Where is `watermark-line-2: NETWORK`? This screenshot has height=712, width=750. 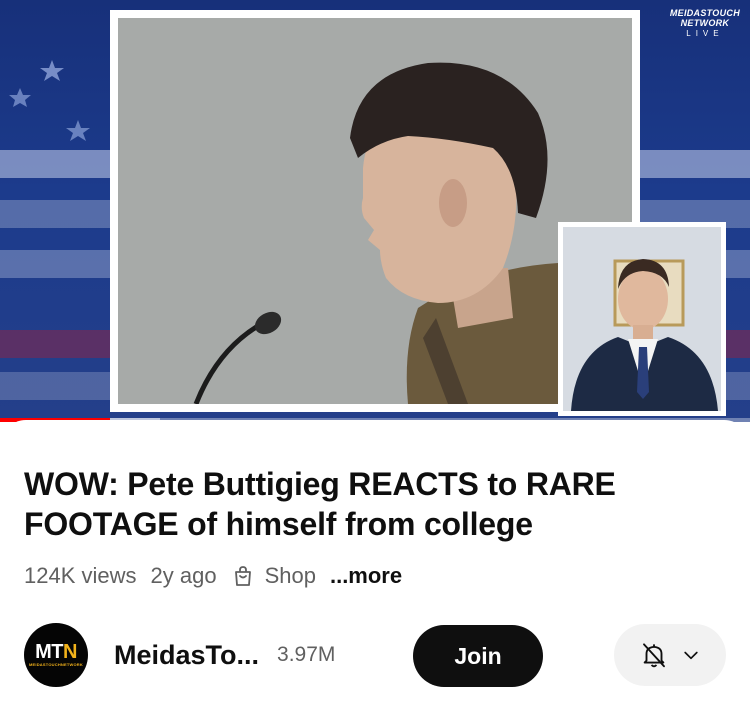 watermark-line-2: NETWORK is located at coordinates (705, 23).